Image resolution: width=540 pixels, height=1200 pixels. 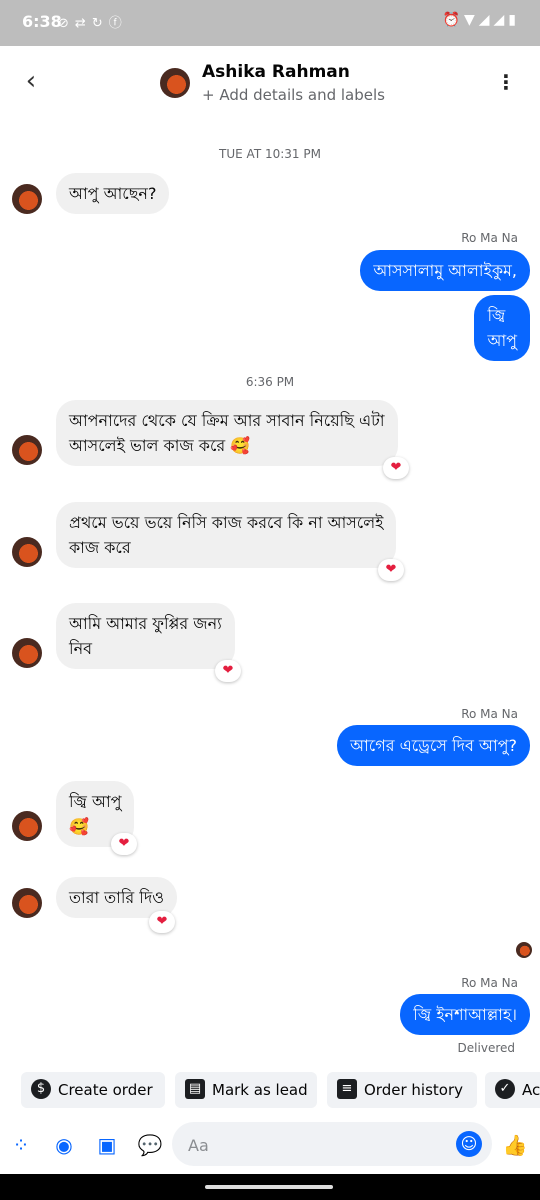 I want to click on status-bar: 6:38 ⊘⇄↻ⓕ ⏰▼◢◢▮, so click(x=270, y=23).